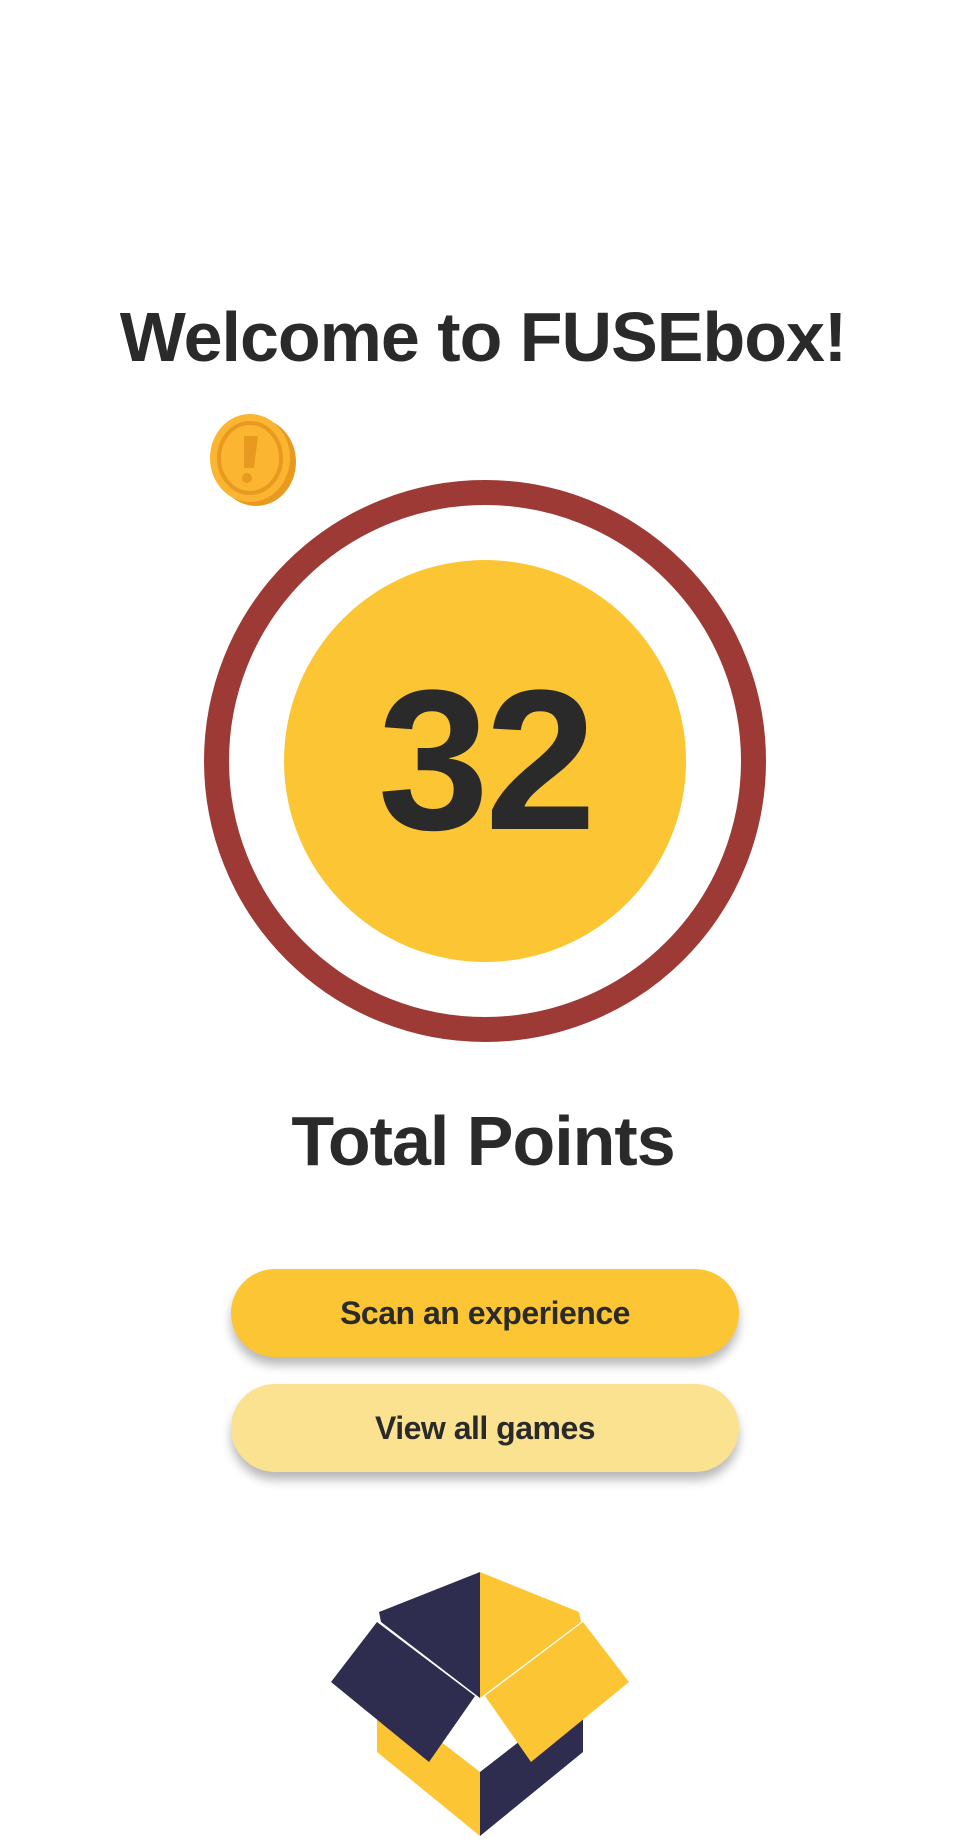  What do you see at coordinates (483, 337) in the screenshot?
I see `page-title: Welcome to FUSEbox!` at bounding box center [483, 337].